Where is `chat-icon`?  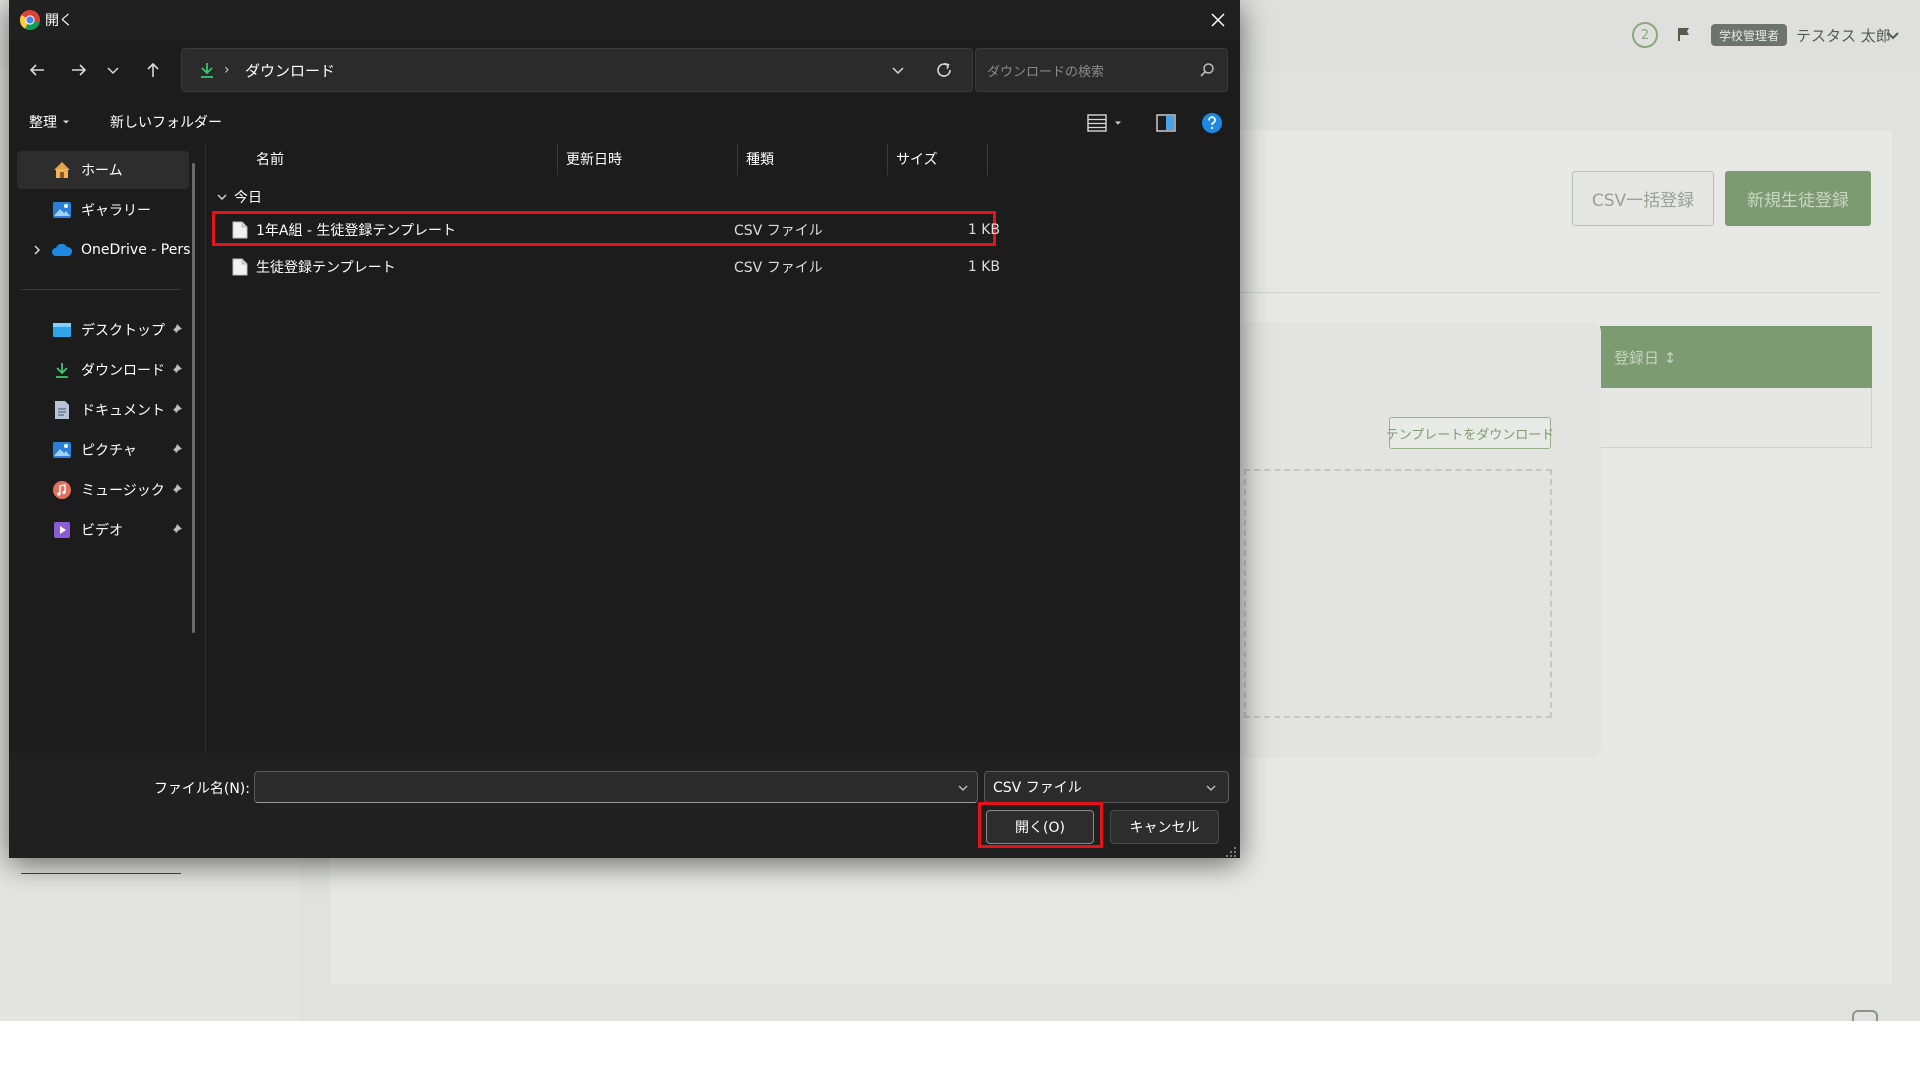 chat-icon is located at coordinates (1865, 1015).